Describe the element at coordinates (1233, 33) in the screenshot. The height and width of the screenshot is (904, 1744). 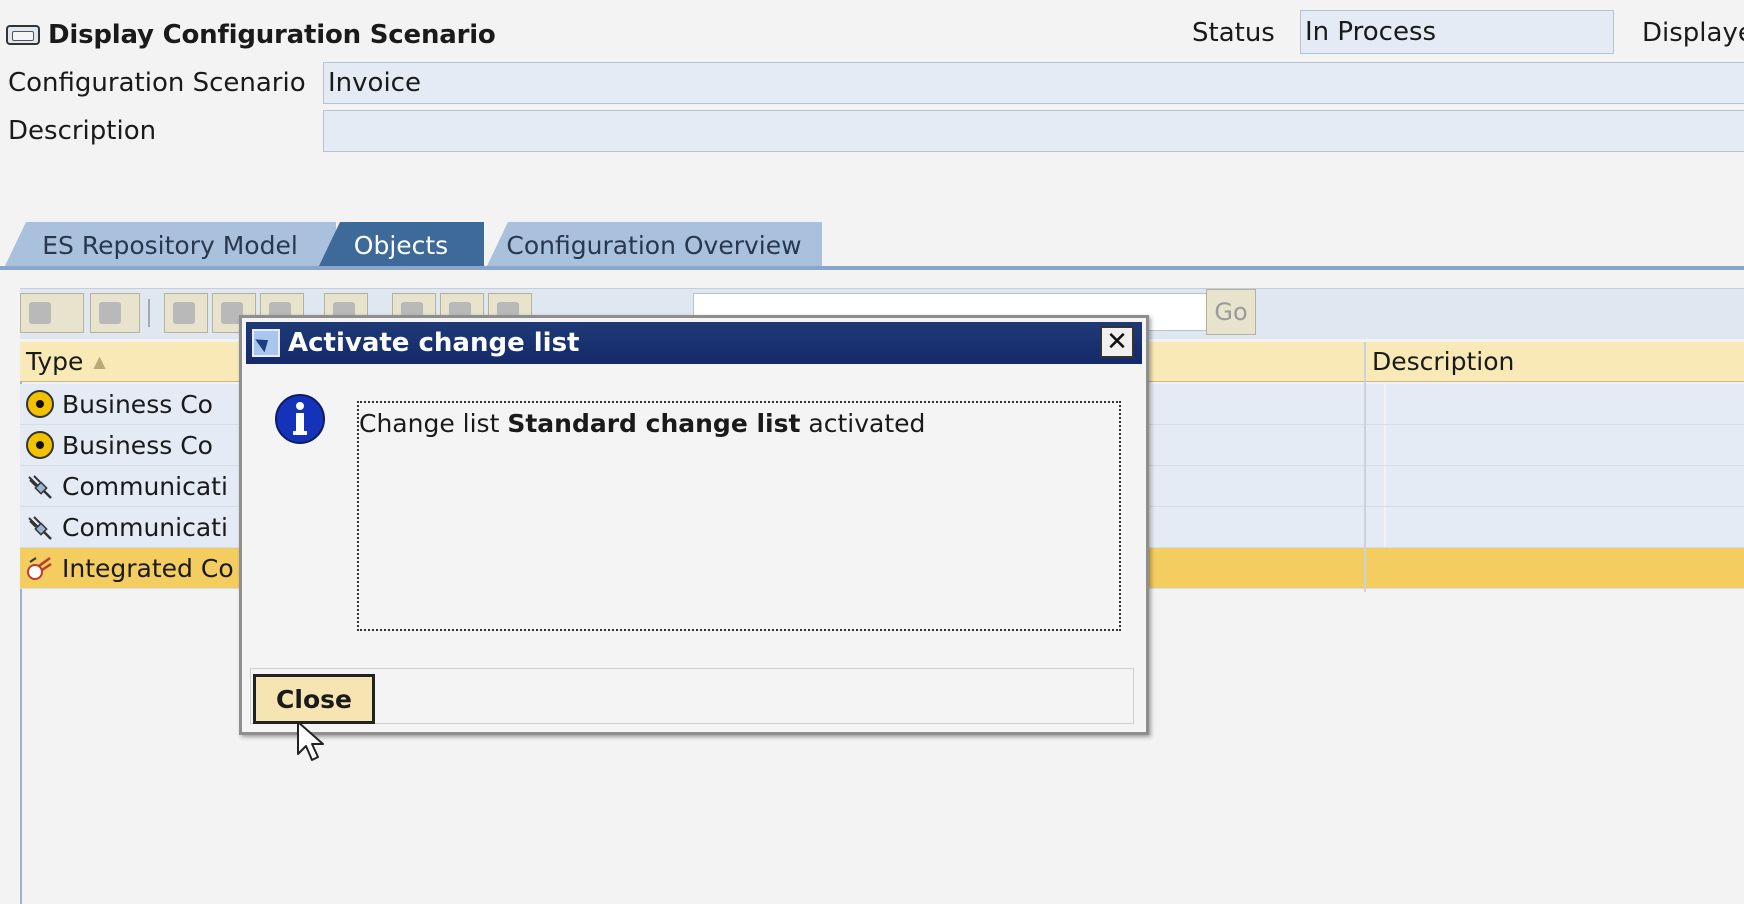
I see `status-label: Status` at that location.